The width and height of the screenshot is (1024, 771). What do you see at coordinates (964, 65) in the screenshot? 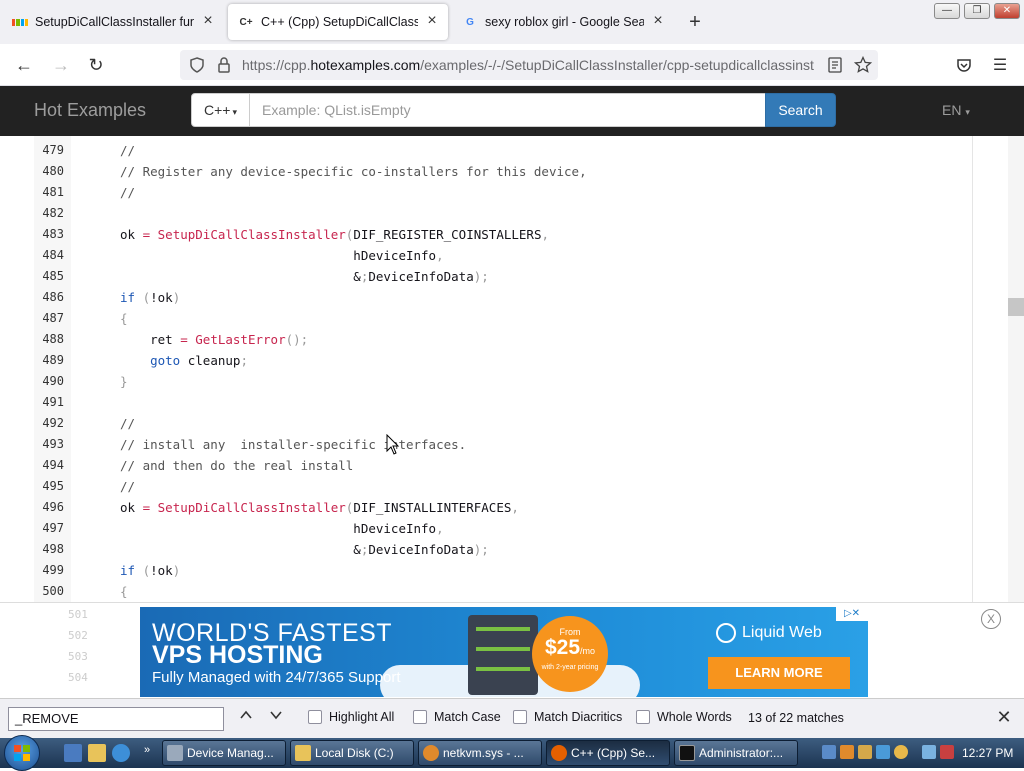
I see `pocket-icon` at bounding box center [964, 65].